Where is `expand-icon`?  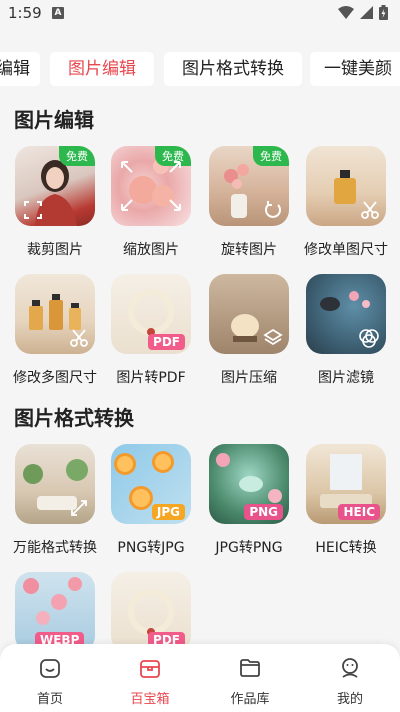
expand-icon is located at coordinates (151, 186).